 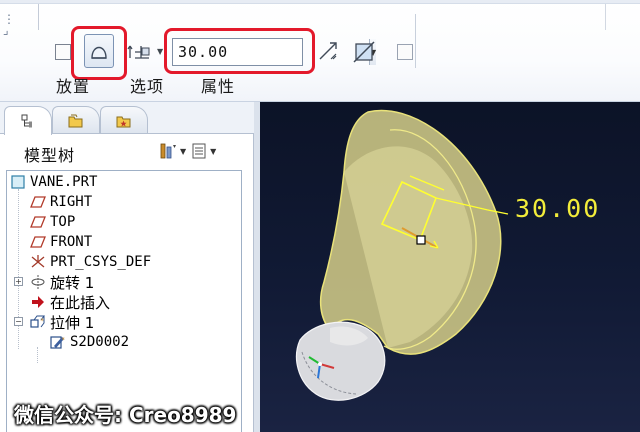 I want to click on tab-favorites, so click(x=124, y=120).